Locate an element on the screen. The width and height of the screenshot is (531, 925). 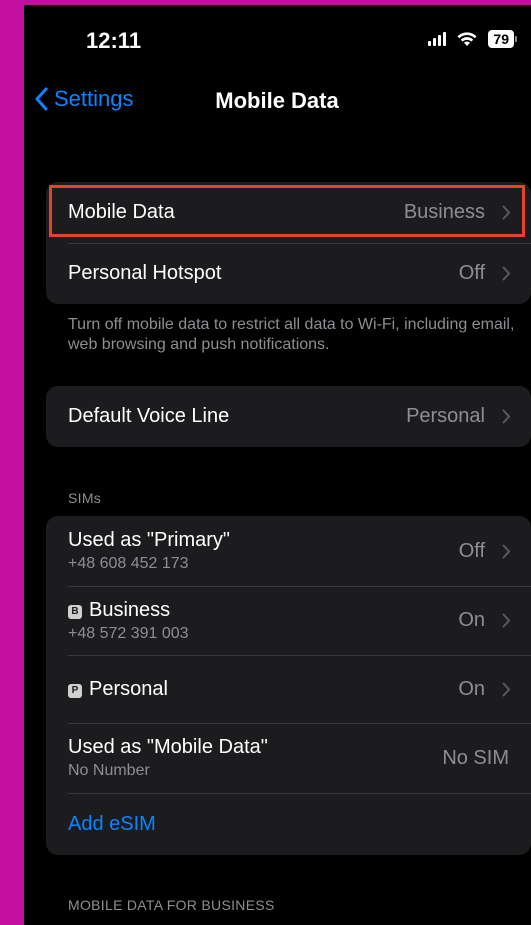
row-value: No SIM is located at coordinates (475, 757).